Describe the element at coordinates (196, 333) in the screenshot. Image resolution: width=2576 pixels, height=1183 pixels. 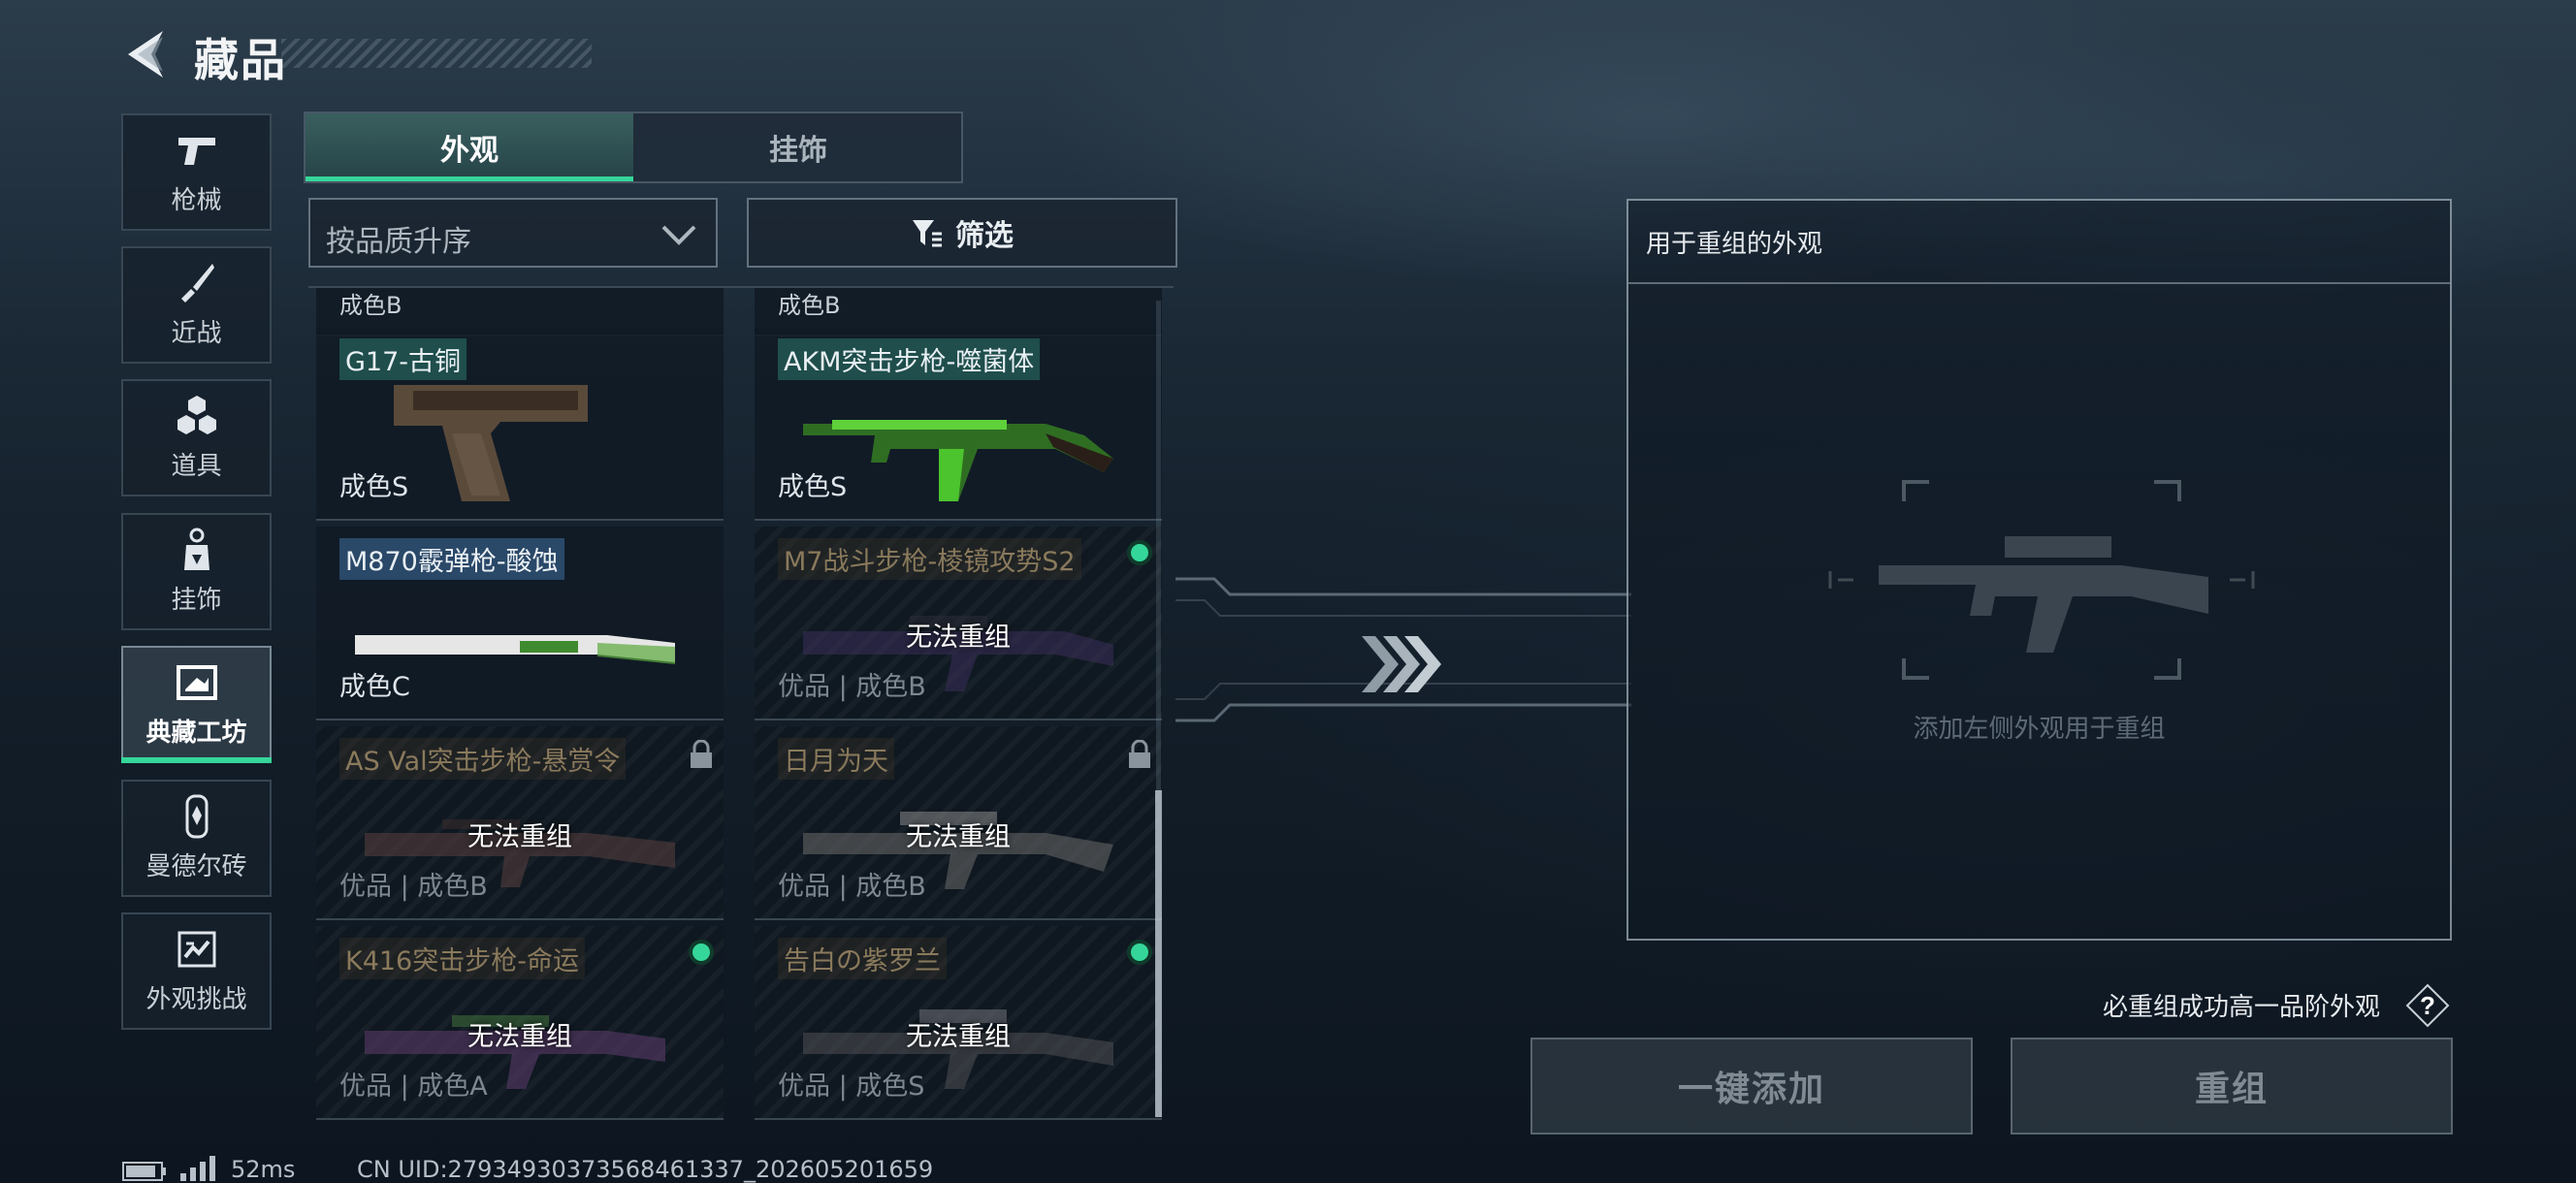
I see `sidebar-item-label: 近战` at that location.